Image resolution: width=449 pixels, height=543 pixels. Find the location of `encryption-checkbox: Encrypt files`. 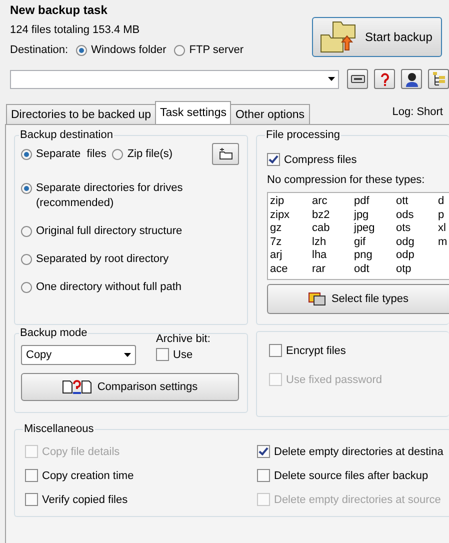

encryption-checkbox: Encrypt files is located at coordinates (359, 350).